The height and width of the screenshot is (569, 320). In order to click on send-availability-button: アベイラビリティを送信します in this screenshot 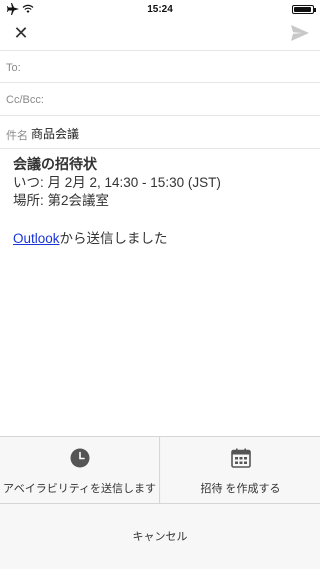, I will do `click(80, 470)`.